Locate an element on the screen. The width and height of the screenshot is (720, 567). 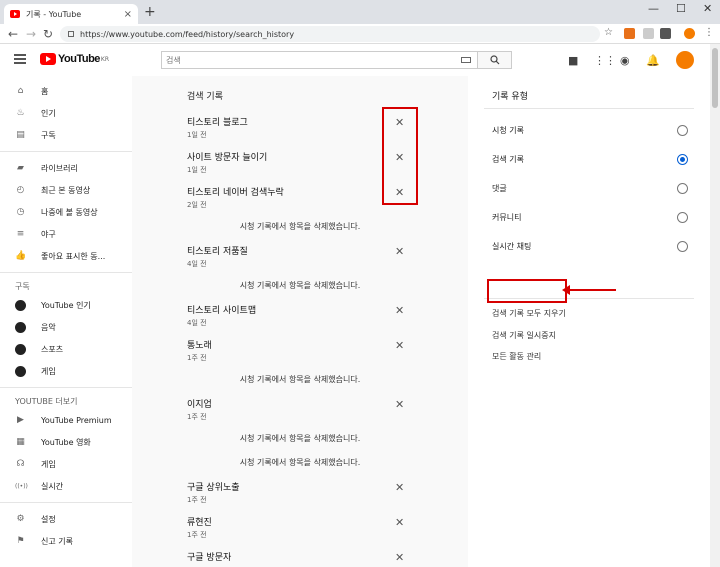
history-query: 구글 상위노출 is located at coordinates (213, 486).